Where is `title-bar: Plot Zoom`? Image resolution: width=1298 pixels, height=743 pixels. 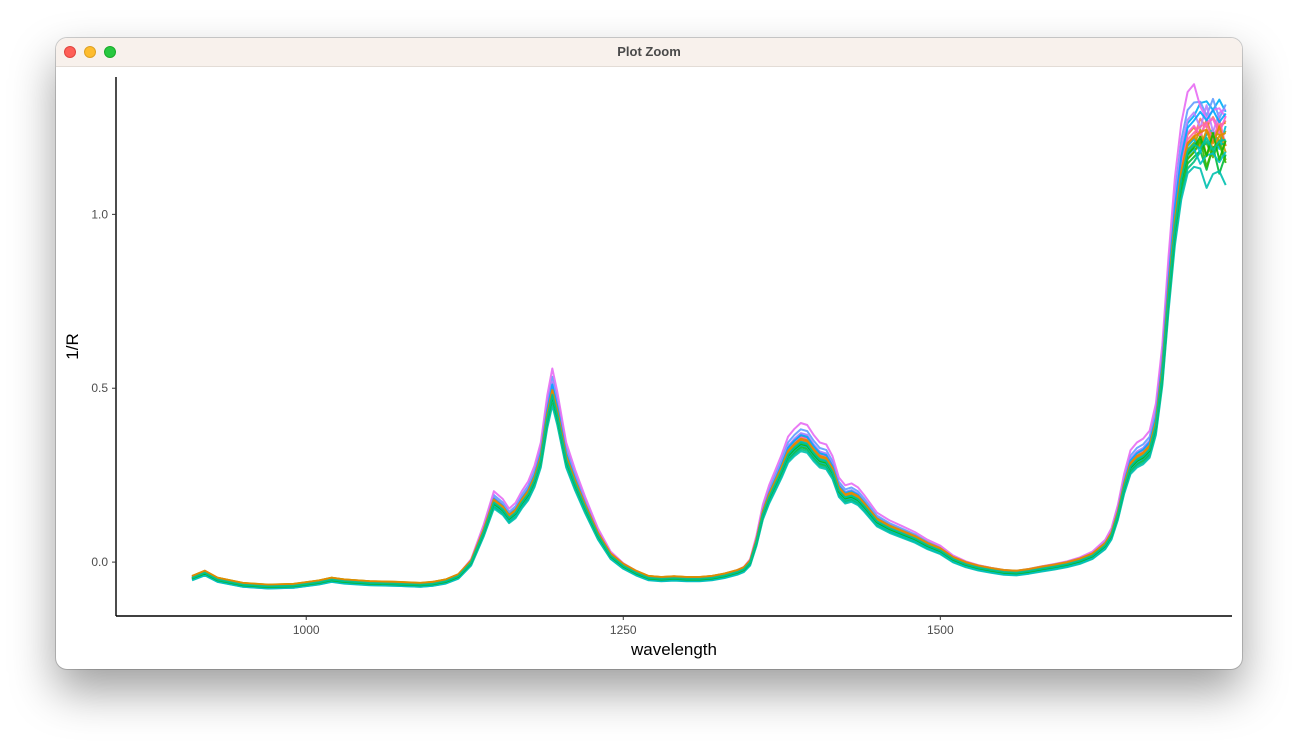 title-bar: Plot Zoom is located at coordinates (649, 52).